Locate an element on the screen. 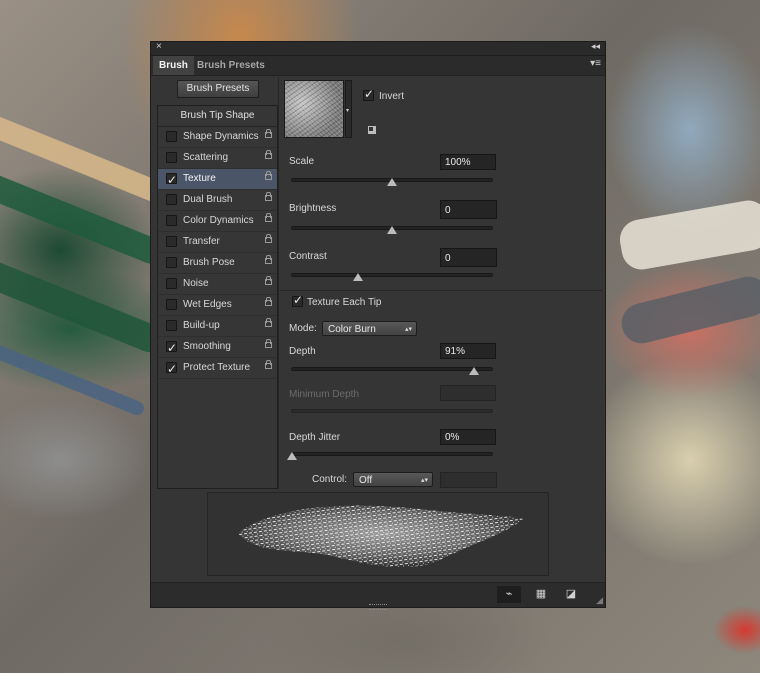 This screenshot has height=673, width=760. sidebar-item-label: Texture is located at coordinates (199, 178).